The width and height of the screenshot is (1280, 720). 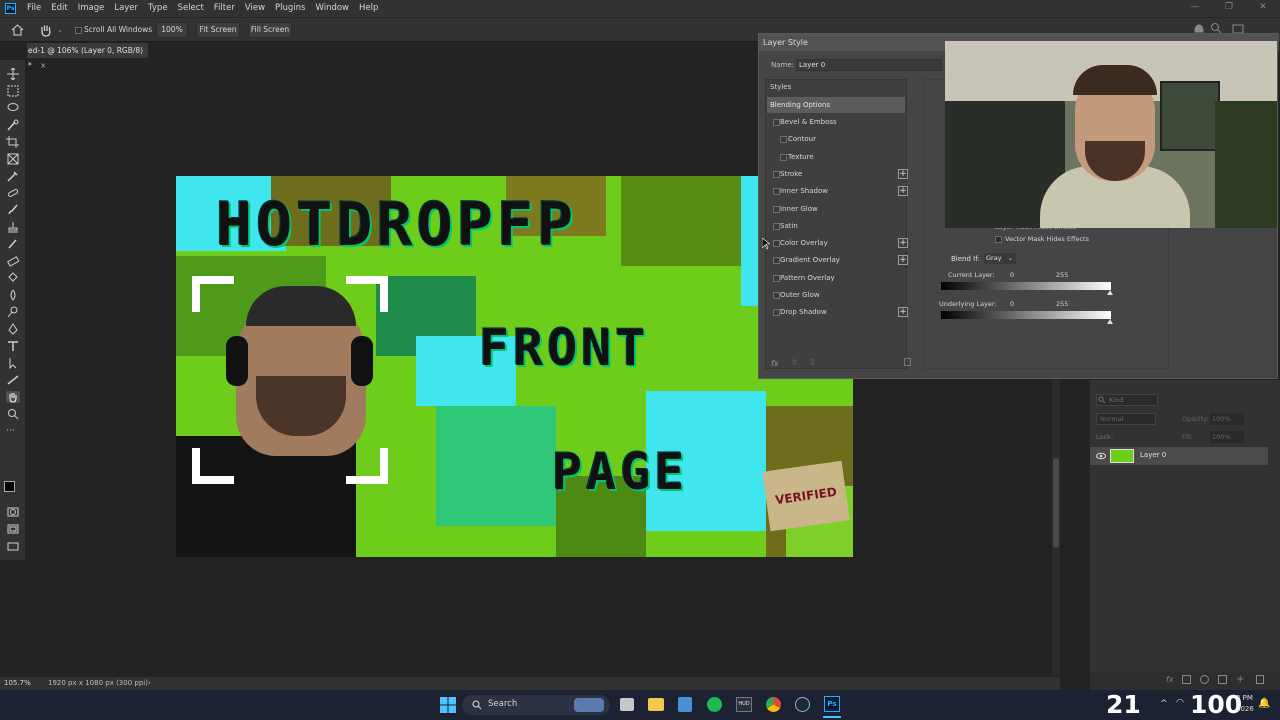 I want to click on more-tools-icon: ···, so click(x=13, y=432).